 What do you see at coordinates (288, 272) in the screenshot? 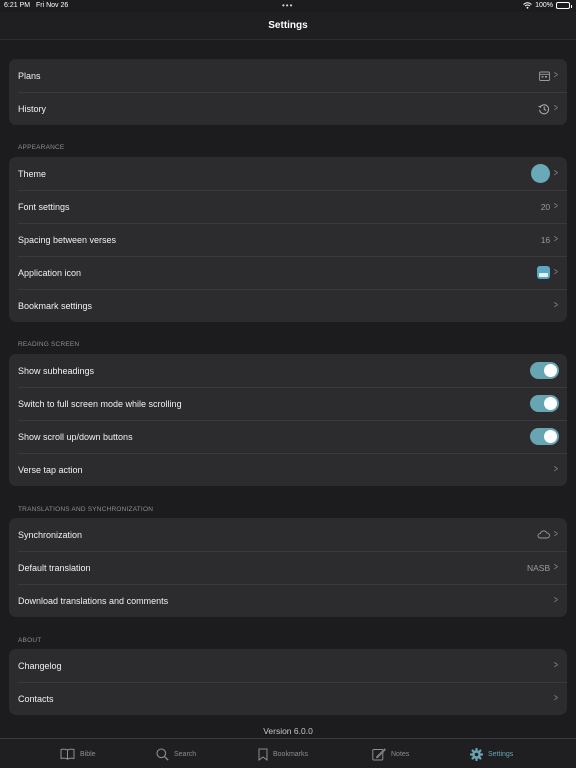
I see `application-icon-row: Application icon >` at bounding box center [288, 272].